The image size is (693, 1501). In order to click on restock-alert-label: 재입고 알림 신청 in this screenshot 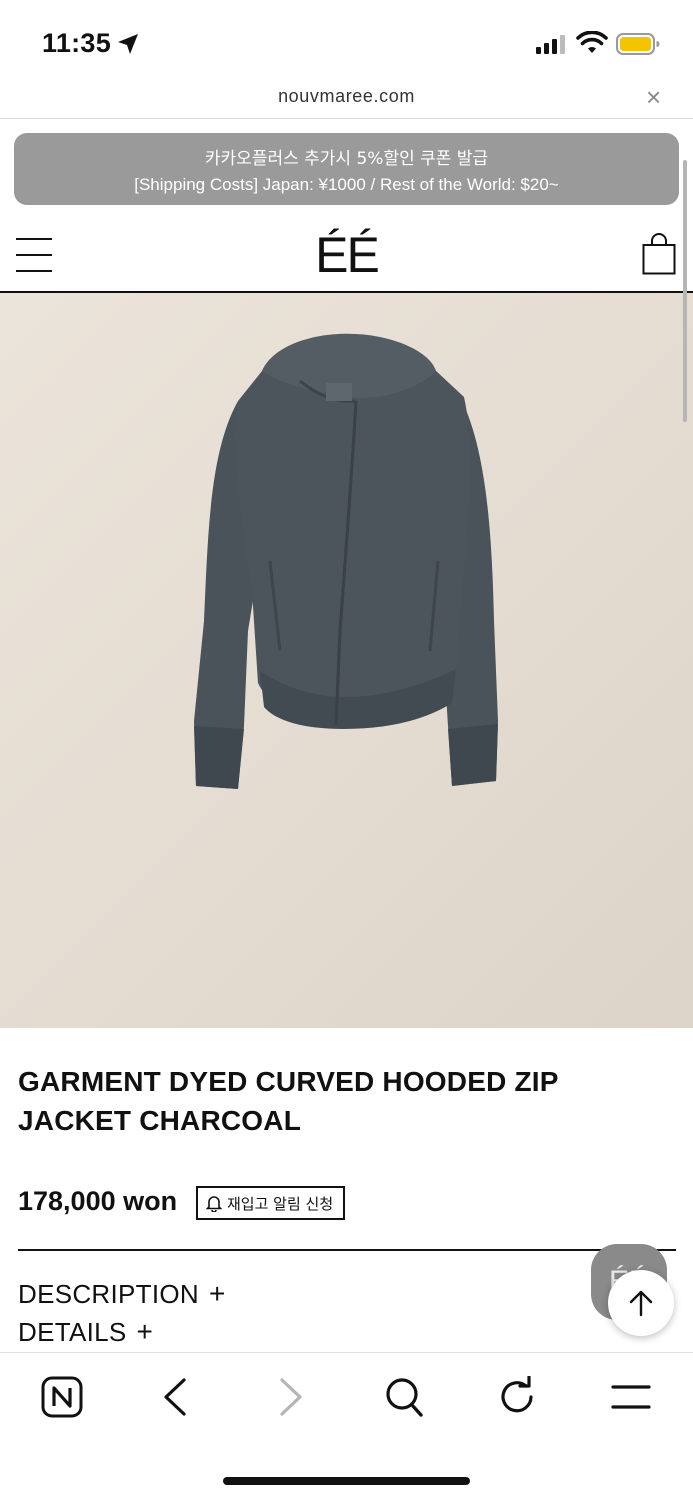, I will do `click(280, 1203)`.